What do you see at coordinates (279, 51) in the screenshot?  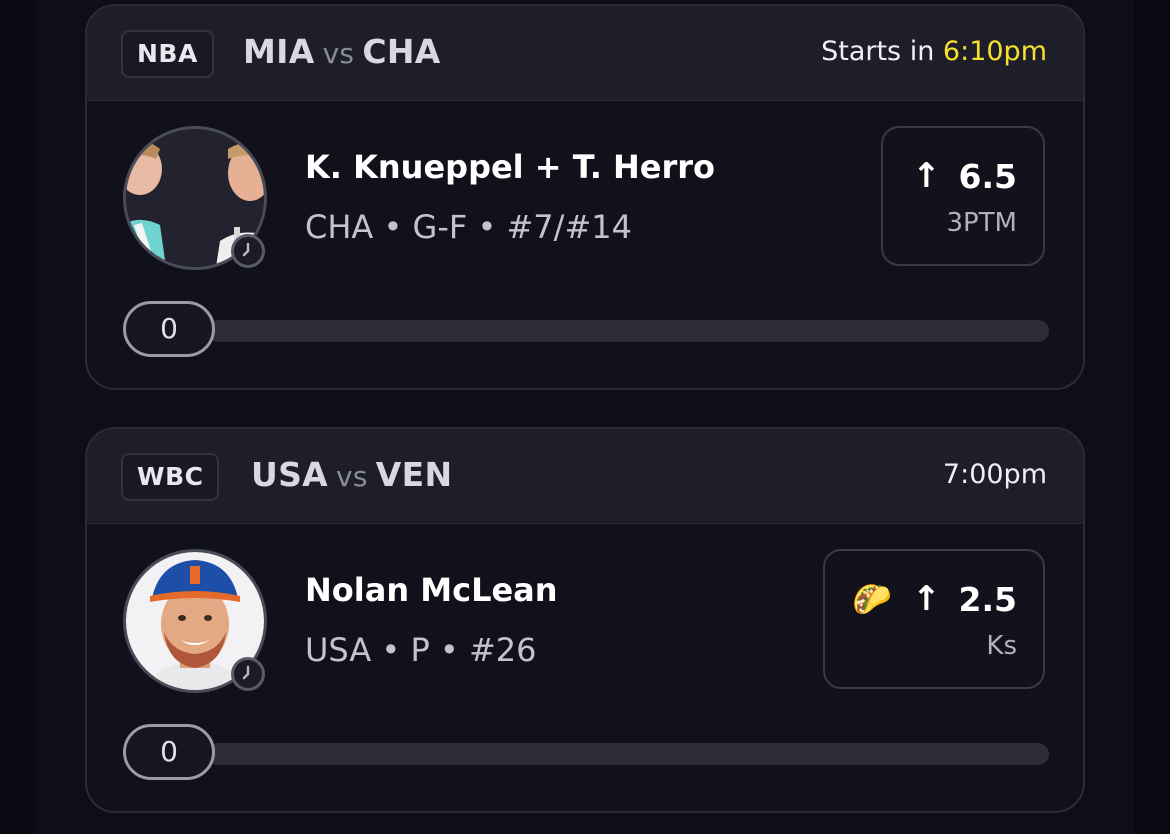 I see `team-a: MIA` at bounding box center [279, 51].